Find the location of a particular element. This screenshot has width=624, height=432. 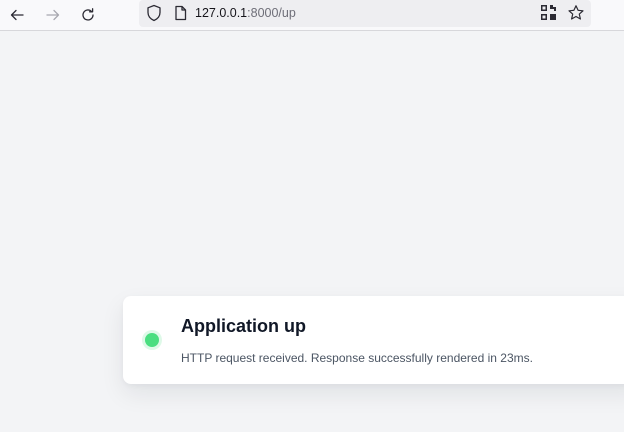

reload-button is located at coordinates (88, 15).